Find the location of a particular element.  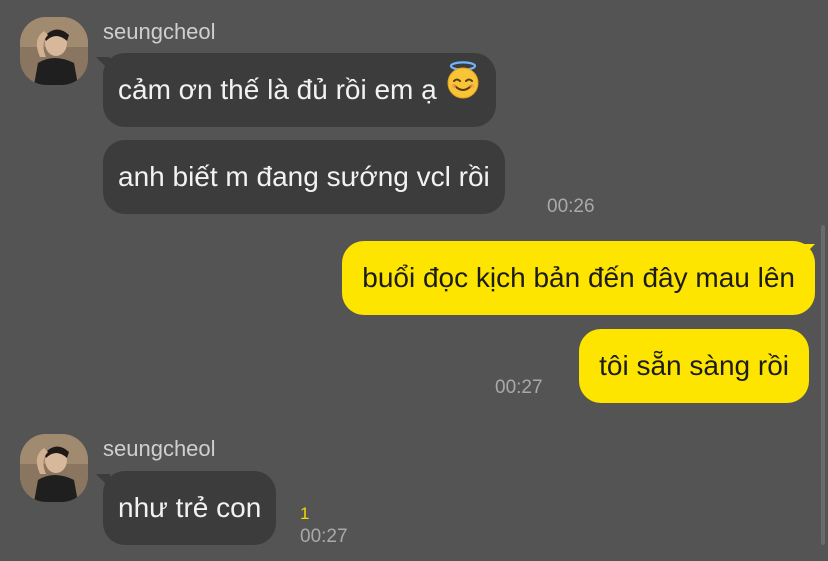

unread-count: 1 is located at coordinates (305, 513).